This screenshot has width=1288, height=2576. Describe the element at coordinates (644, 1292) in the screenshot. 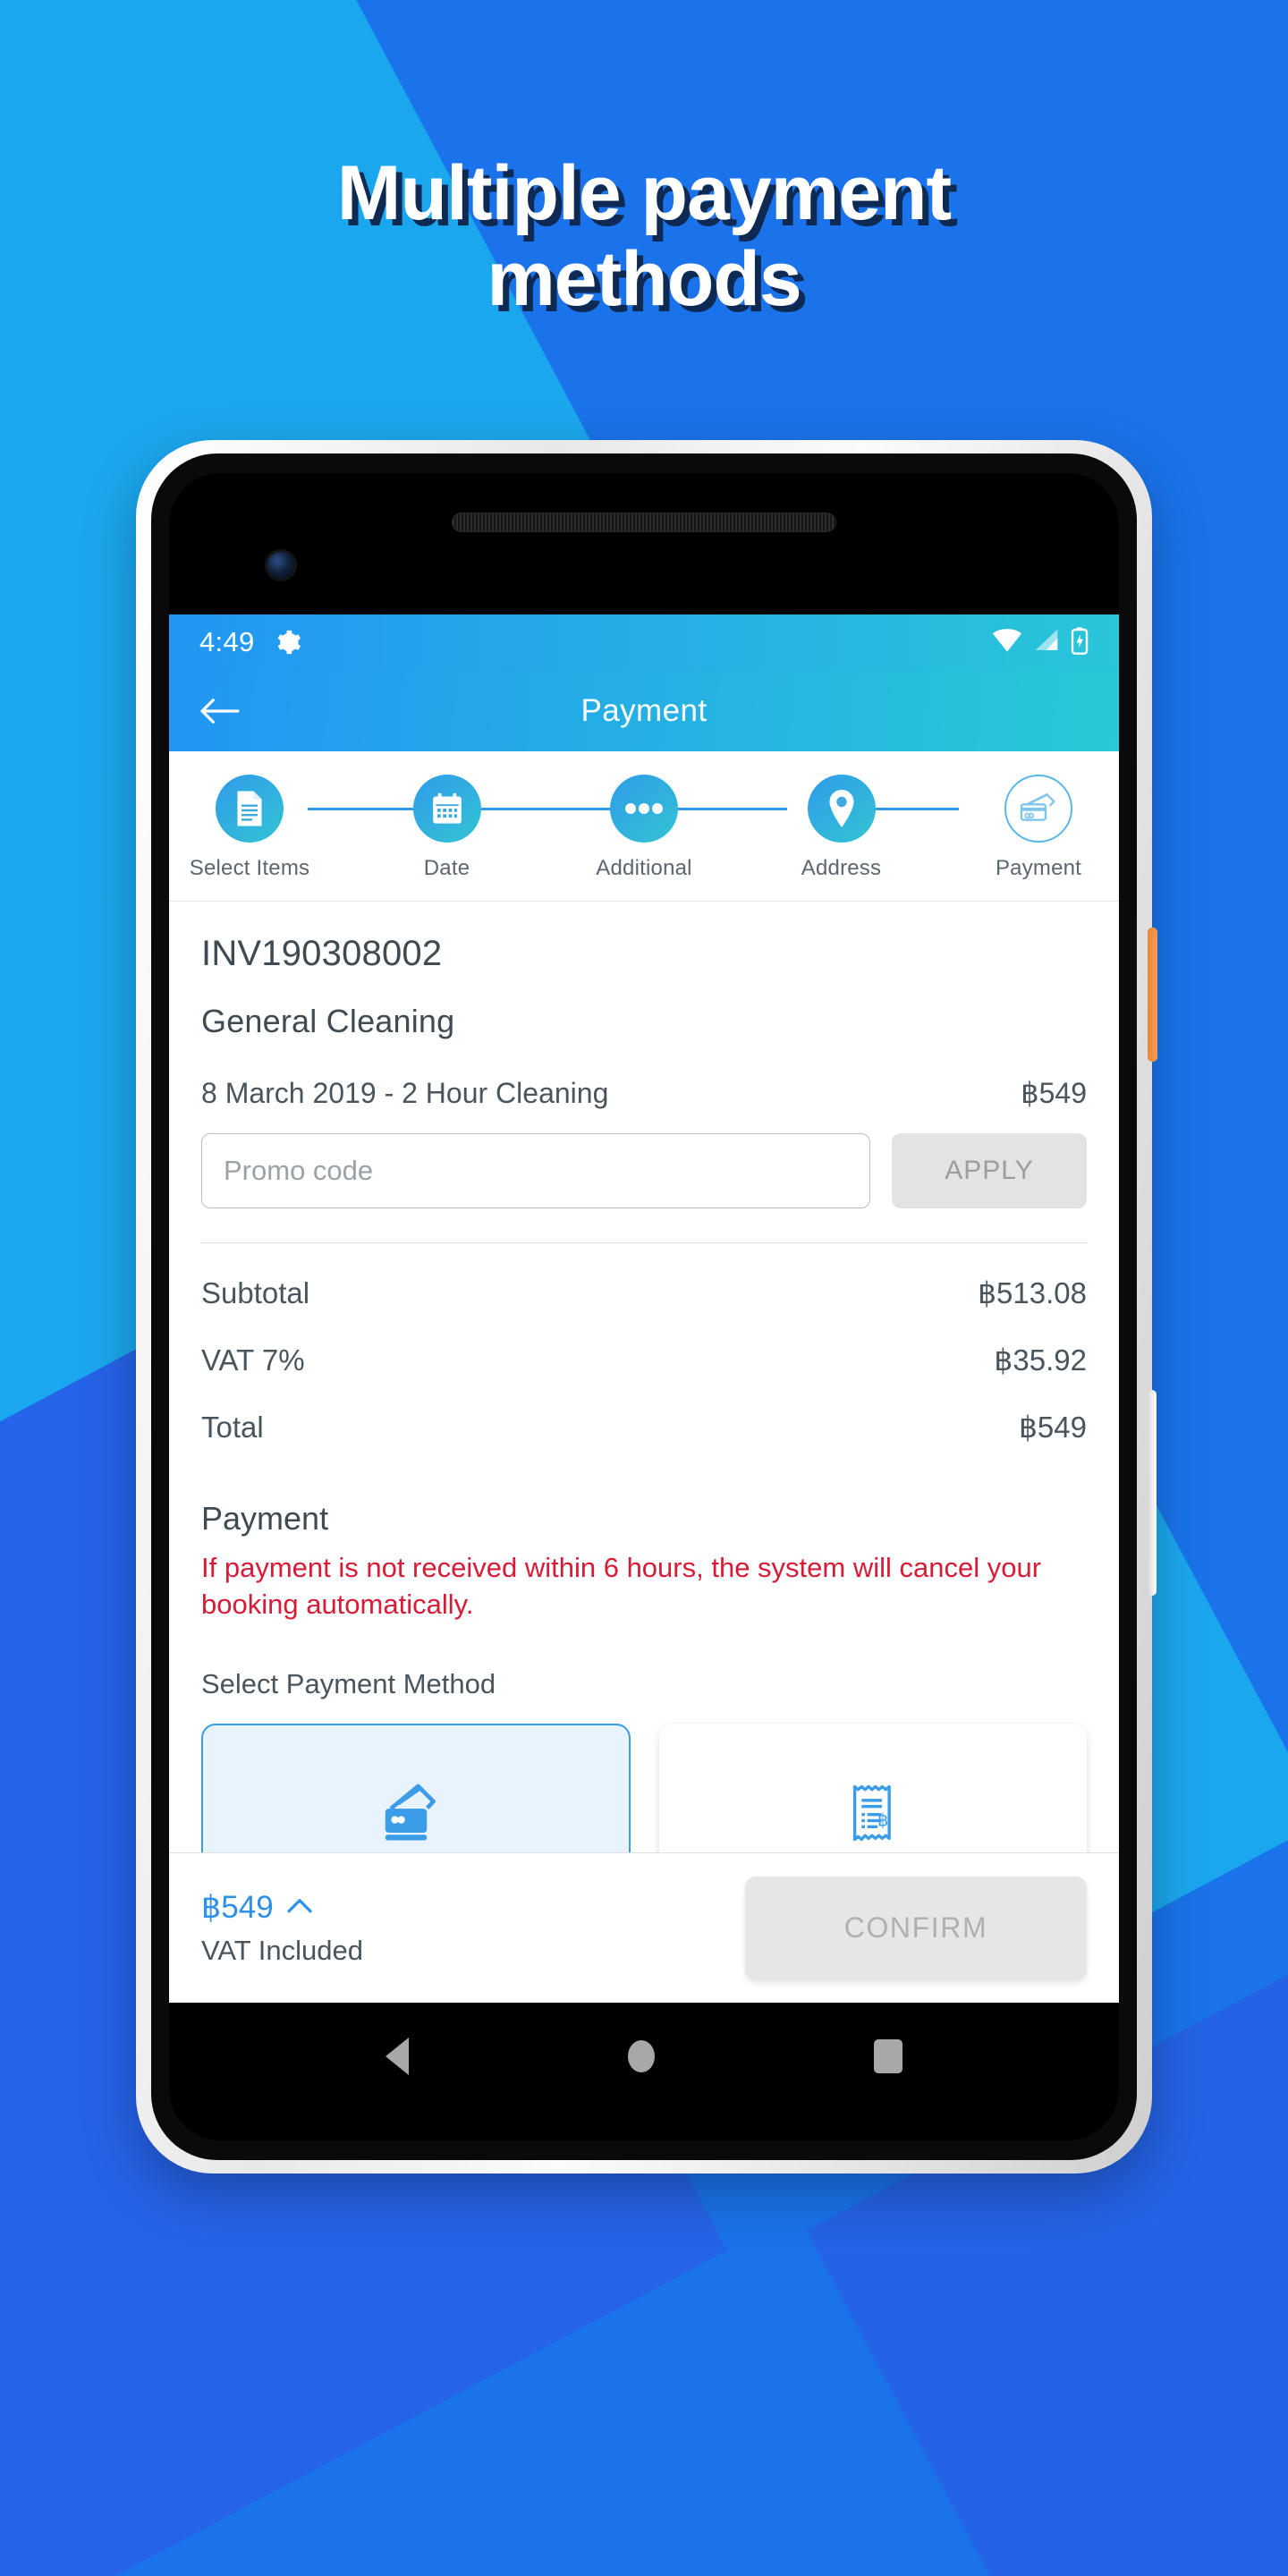

I see `table-row: Subtotal ฿513.08` at that location.